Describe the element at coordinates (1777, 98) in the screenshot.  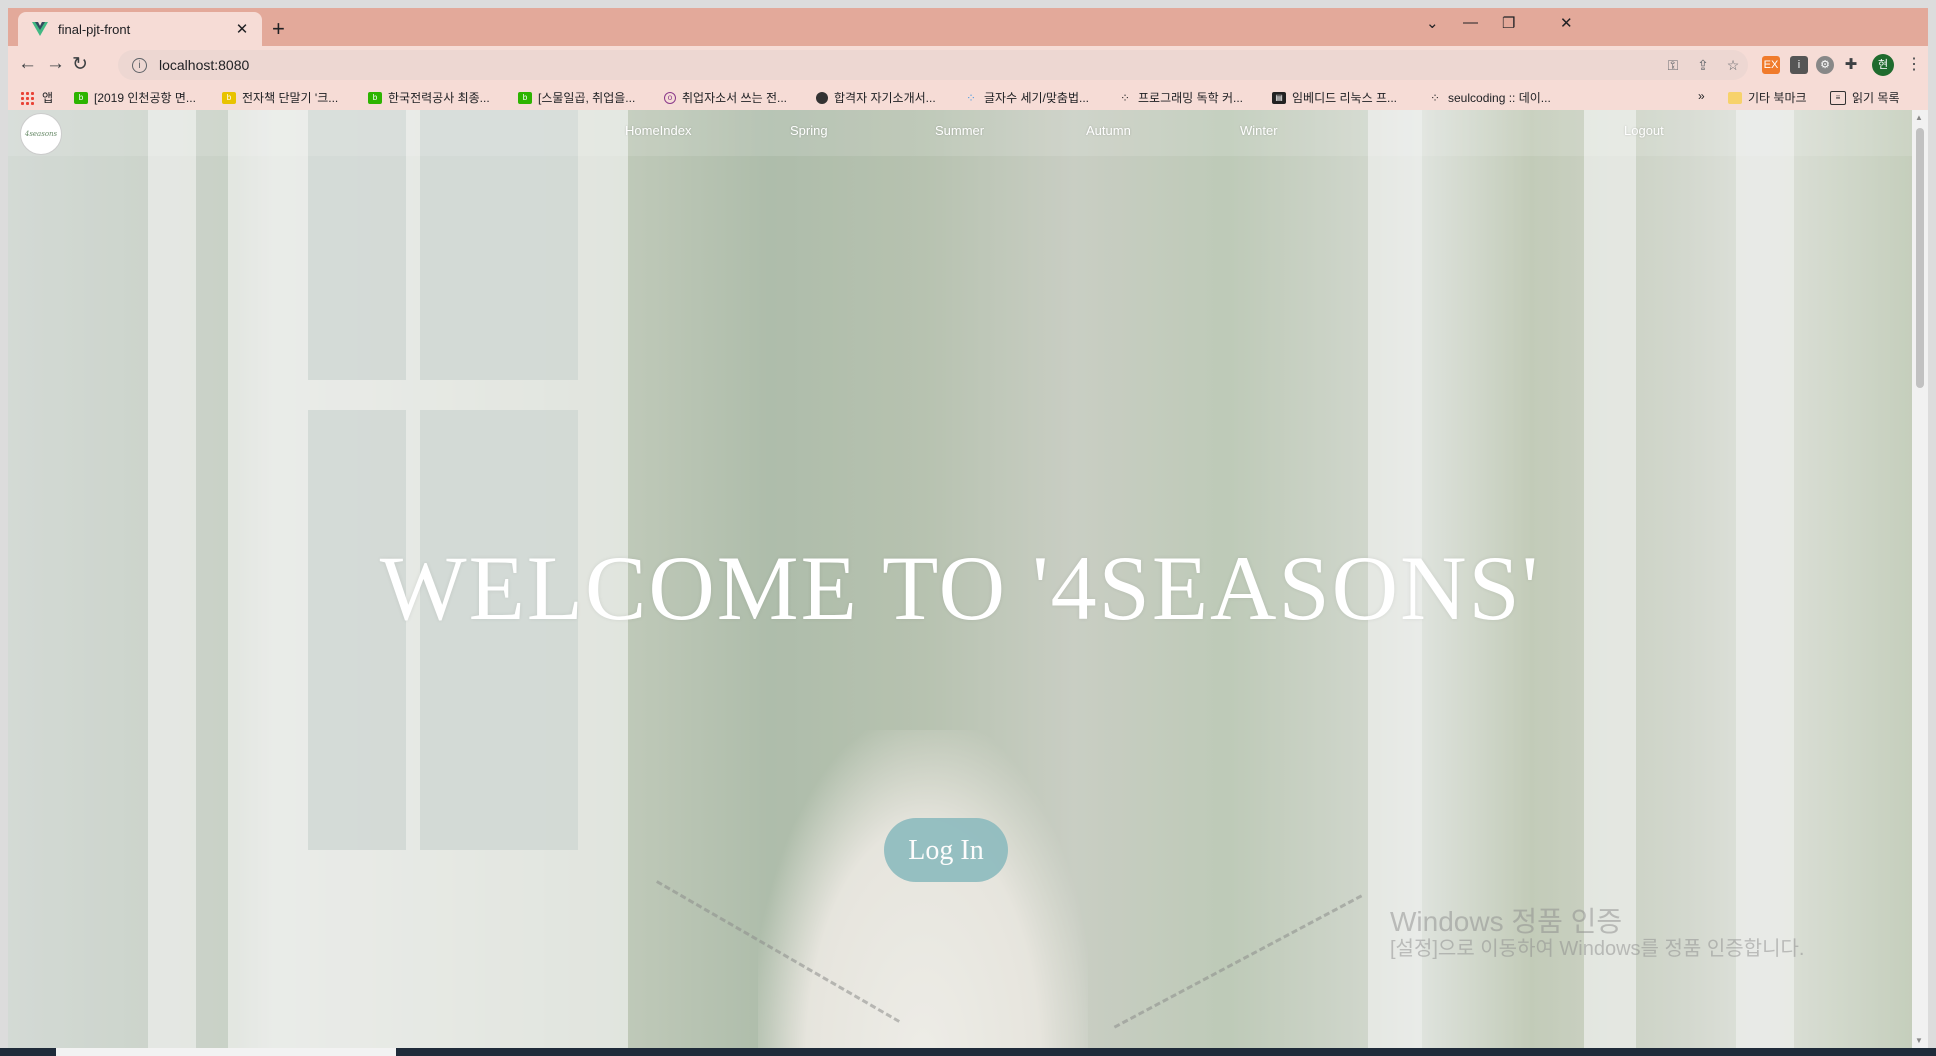
I see `bookmark-label: 기타 북마크` at that location.